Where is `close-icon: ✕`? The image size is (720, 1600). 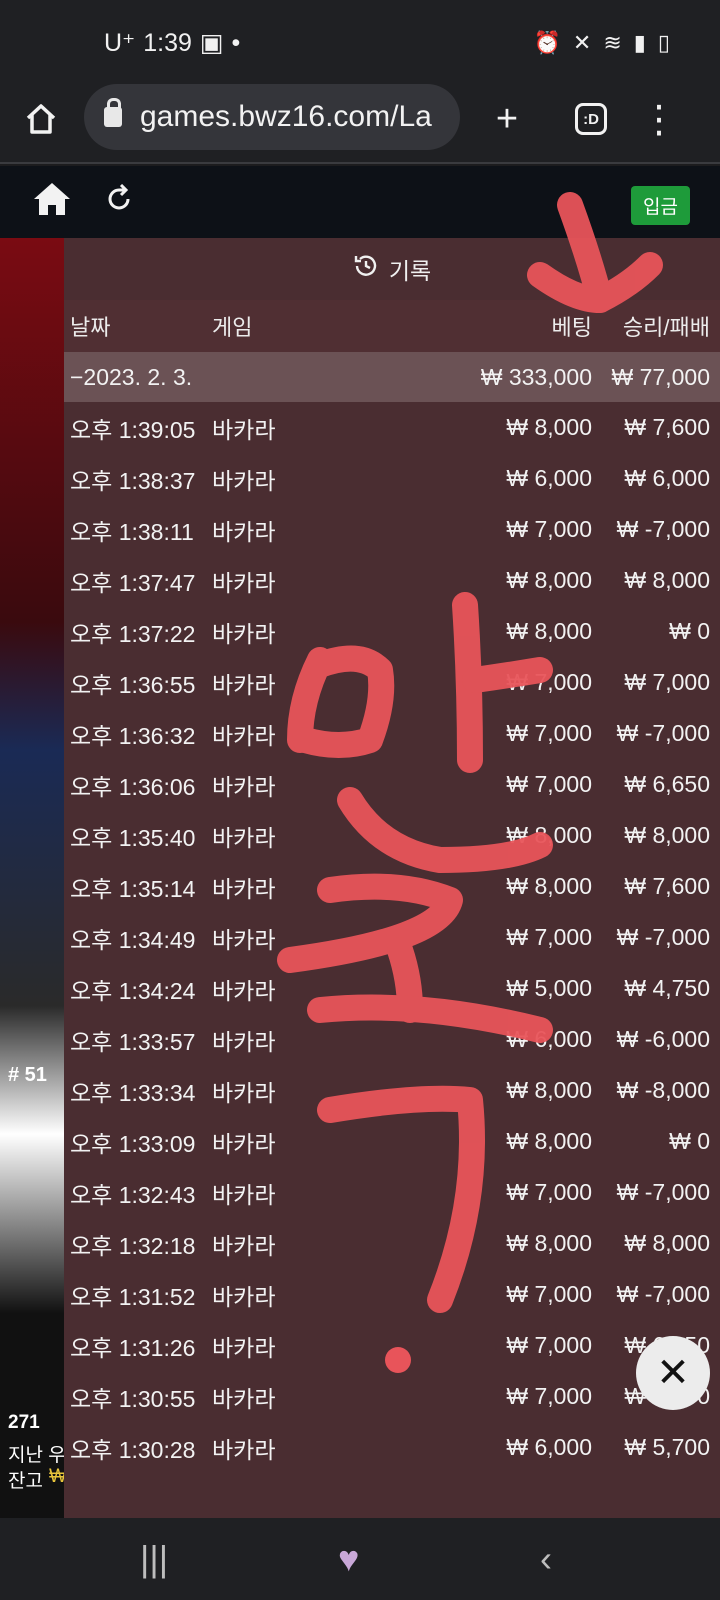 close-icon: ✕ is located at coordinates (673, 1373).